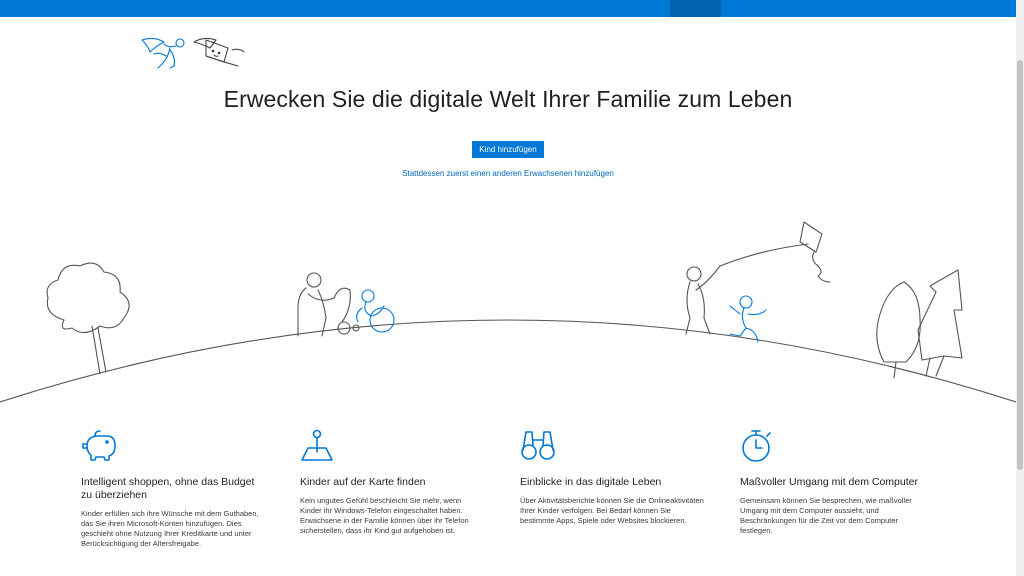 This screenshot has height=576, width=1024. I want to click on trees-right-icon, so click(919, 324).